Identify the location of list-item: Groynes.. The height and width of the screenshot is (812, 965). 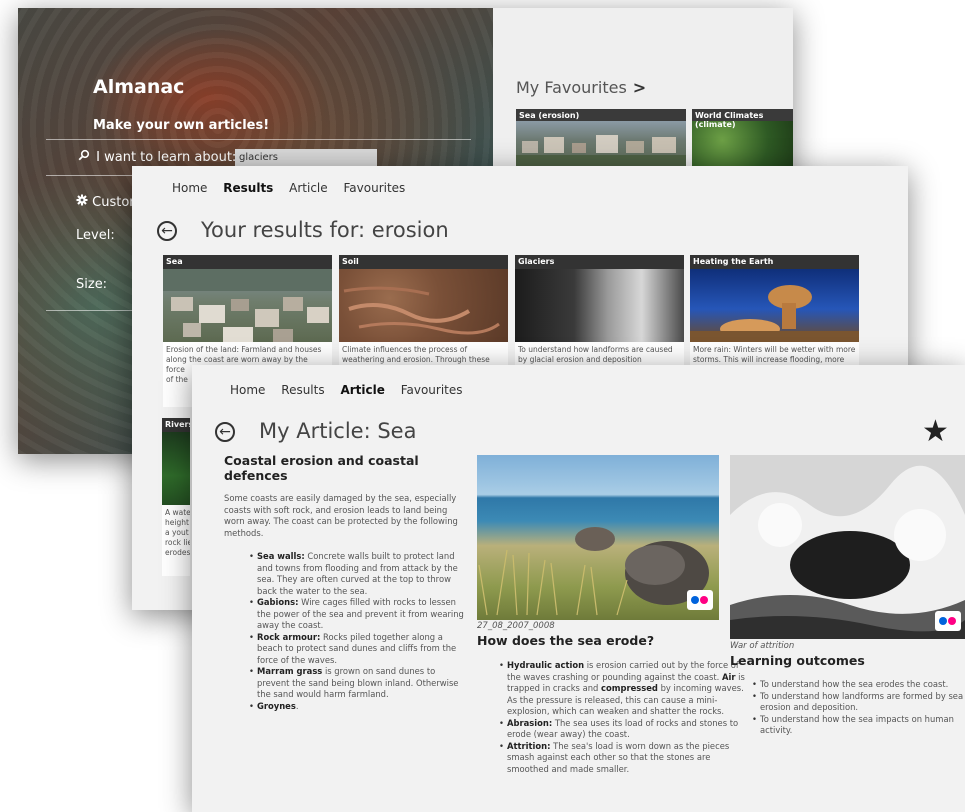
(356, 707).